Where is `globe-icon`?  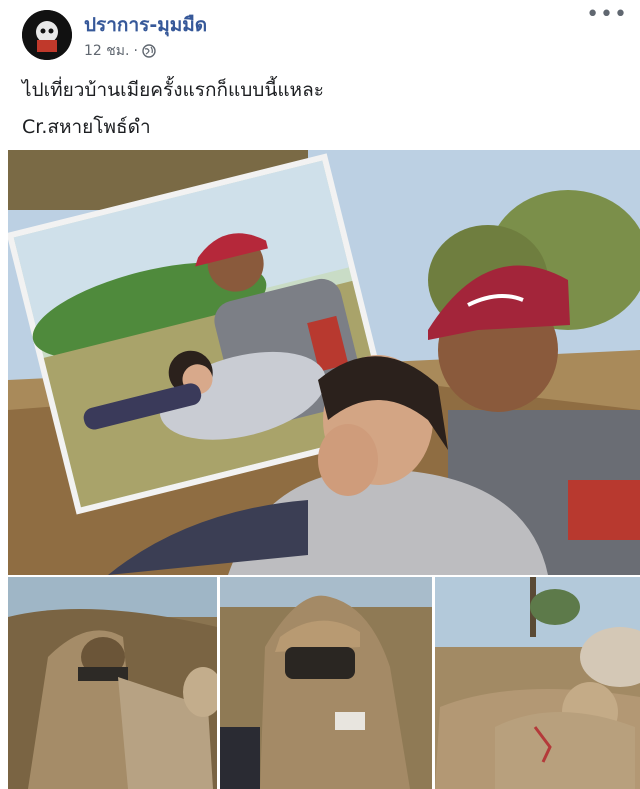
globe-icon is located at coordinates (149, 51).